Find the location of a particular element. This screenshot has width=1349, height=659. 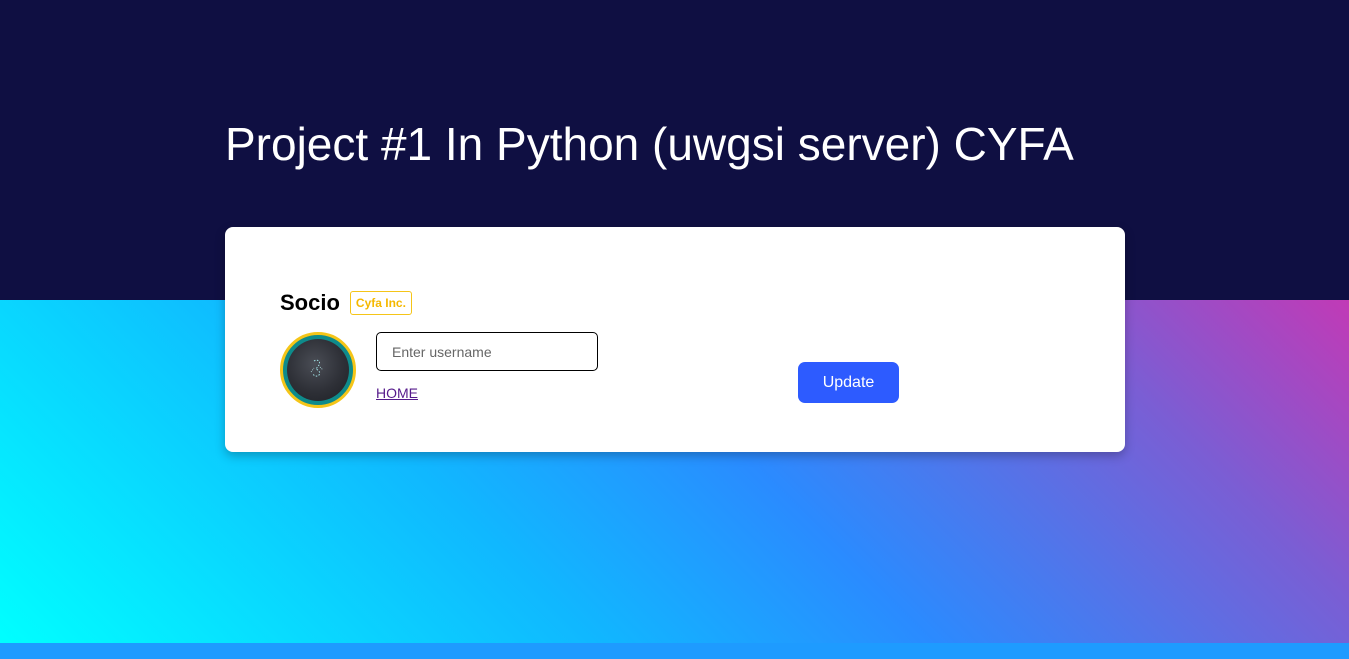

brand-name: Socio is located at coordinates (310, 302).